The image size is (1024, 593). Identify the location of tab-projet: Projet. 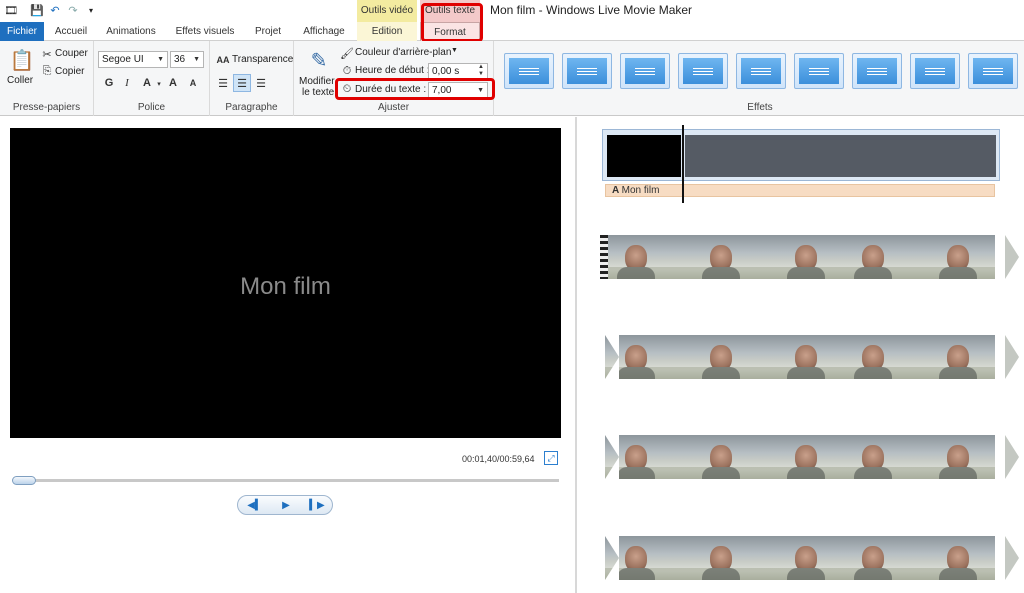
(268, 31).